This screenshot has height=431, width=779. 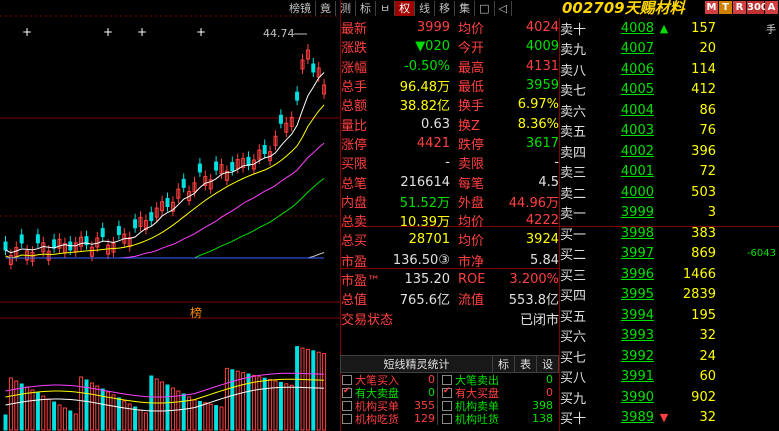 I want to click on bid-row: 买四 3995 2839, so click(x=669, y=295).